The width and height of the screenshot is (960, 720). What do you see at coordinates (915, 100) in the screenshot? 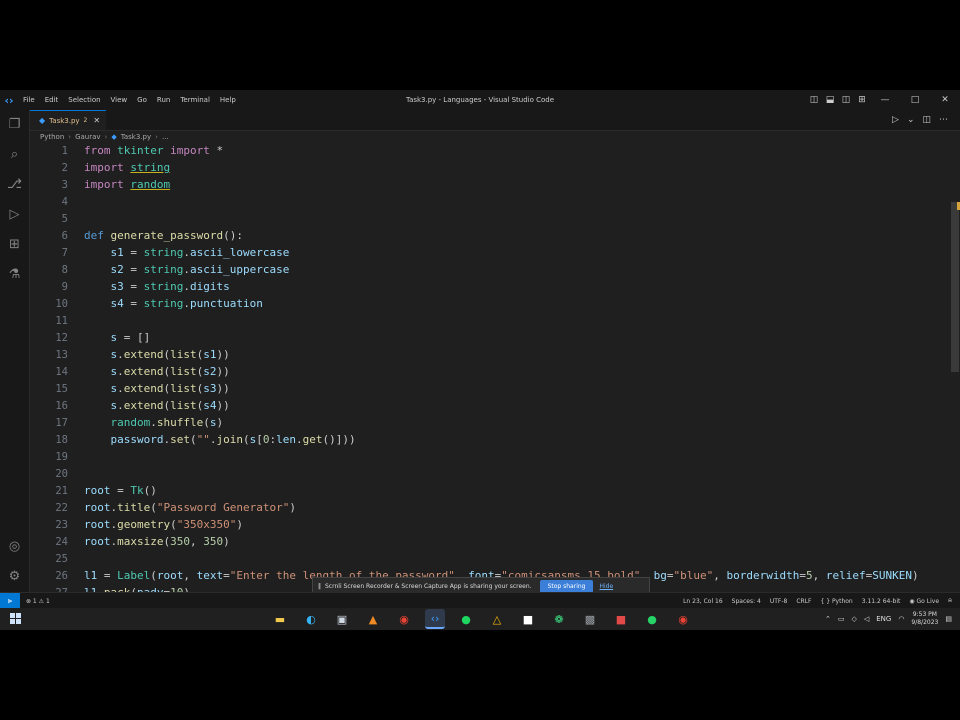
I see `restore-icon: □` at bounding box center [915, 100].